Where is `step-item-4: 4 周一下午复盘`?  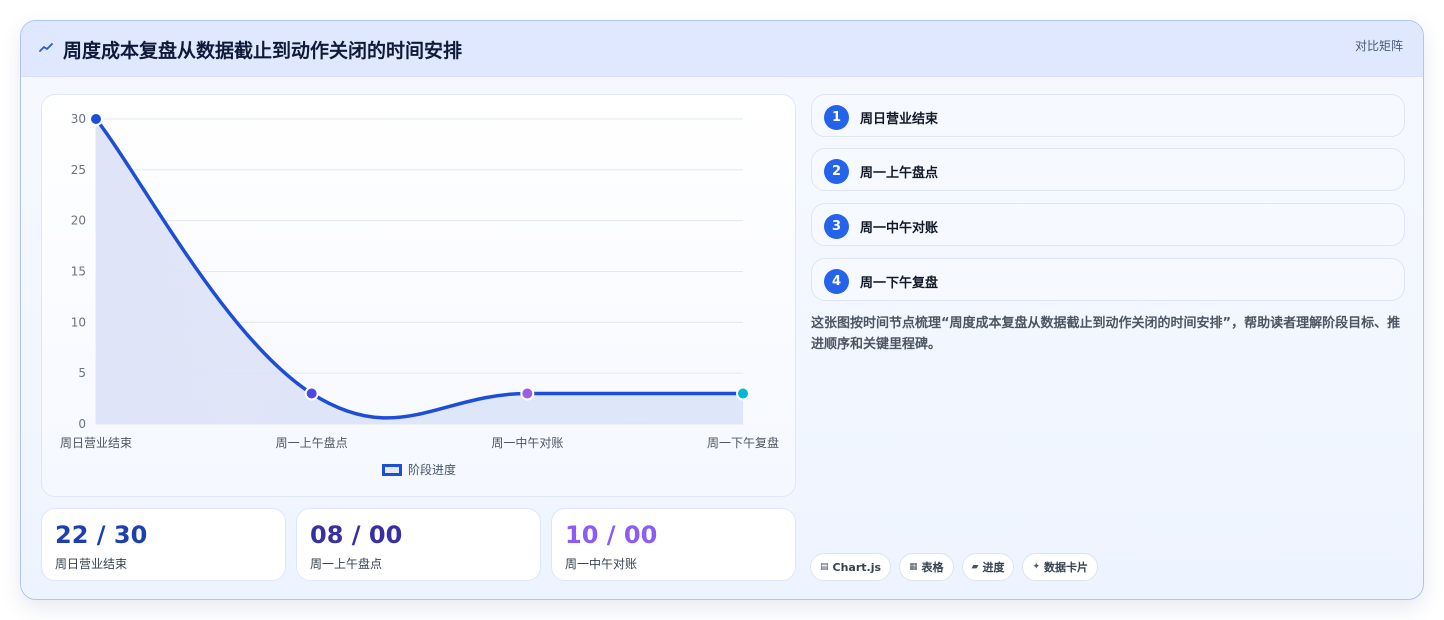 step-item-4: 4 周一下午复盘 is located at coordinates (1108, 279).